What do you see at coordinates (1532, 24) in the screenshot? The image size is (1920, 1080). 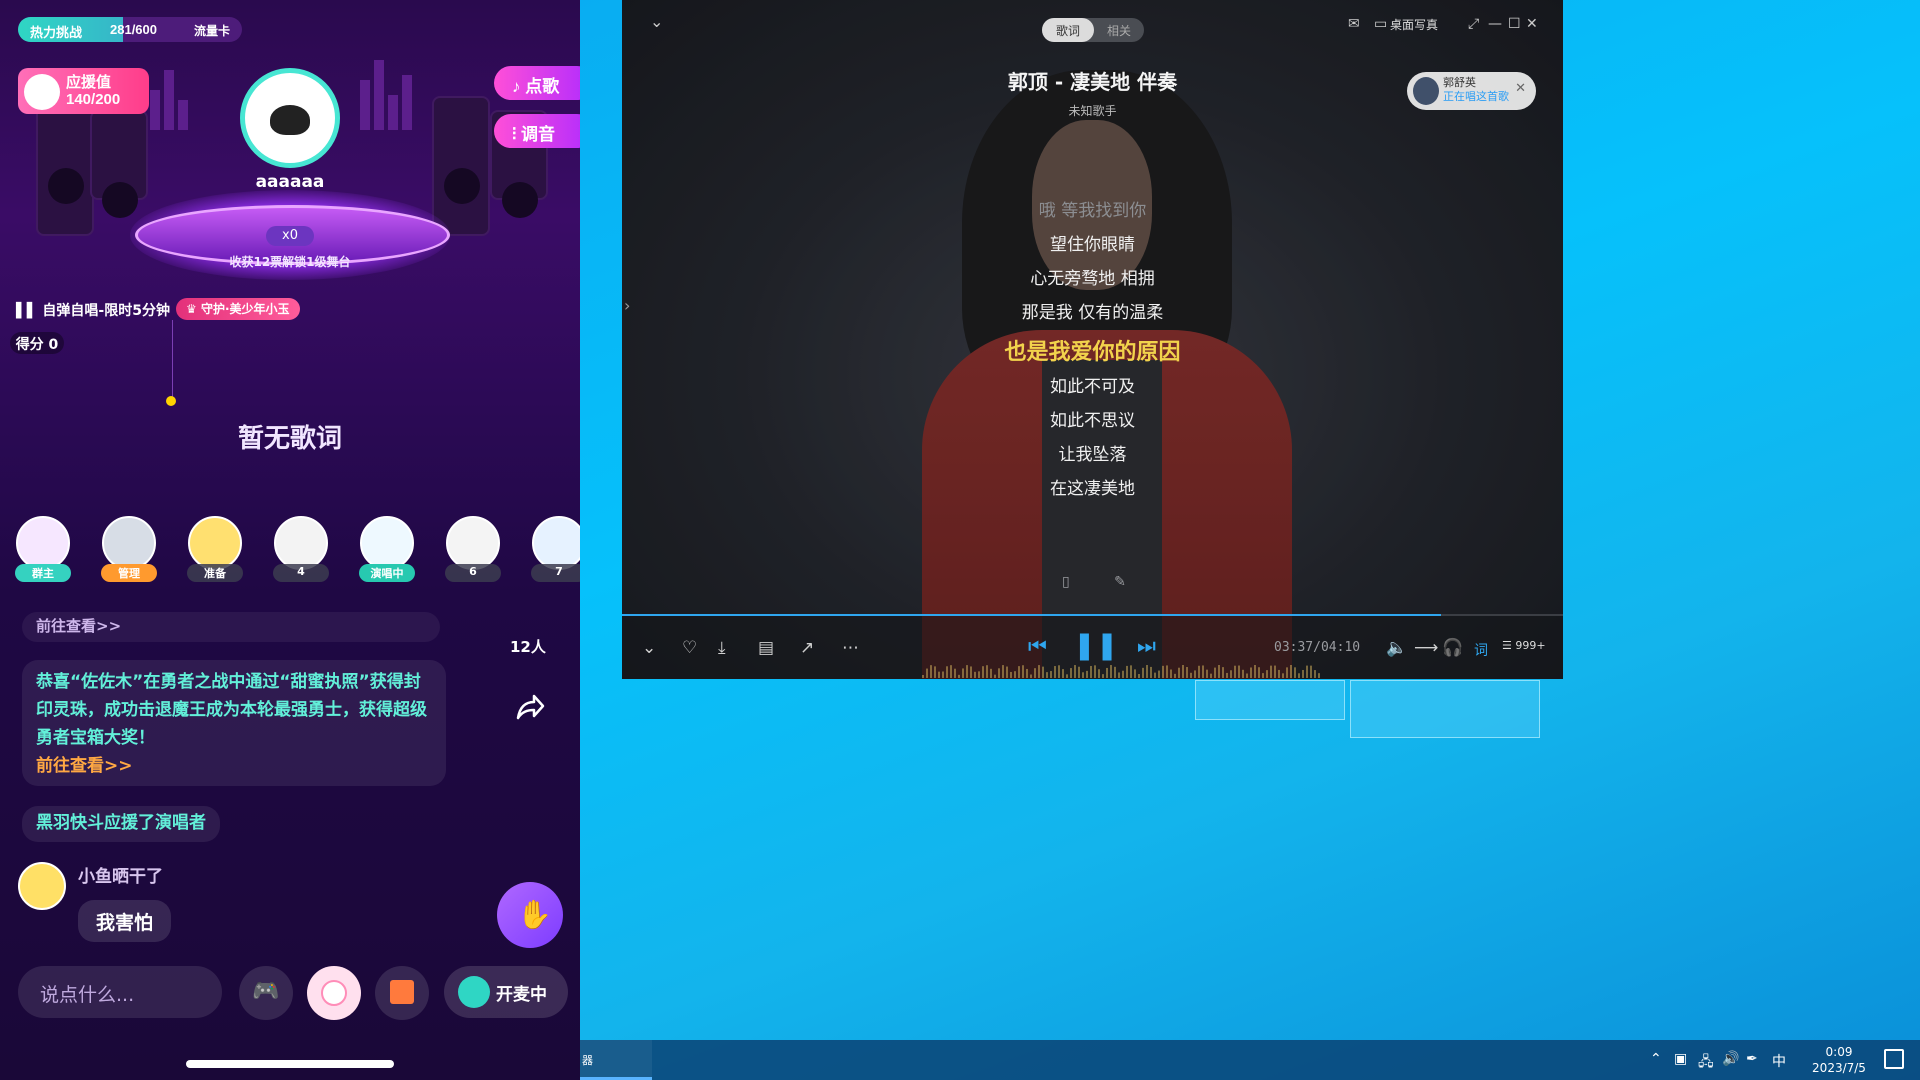 I see `close-icon: ✕` at bounding box center [1532, 24].